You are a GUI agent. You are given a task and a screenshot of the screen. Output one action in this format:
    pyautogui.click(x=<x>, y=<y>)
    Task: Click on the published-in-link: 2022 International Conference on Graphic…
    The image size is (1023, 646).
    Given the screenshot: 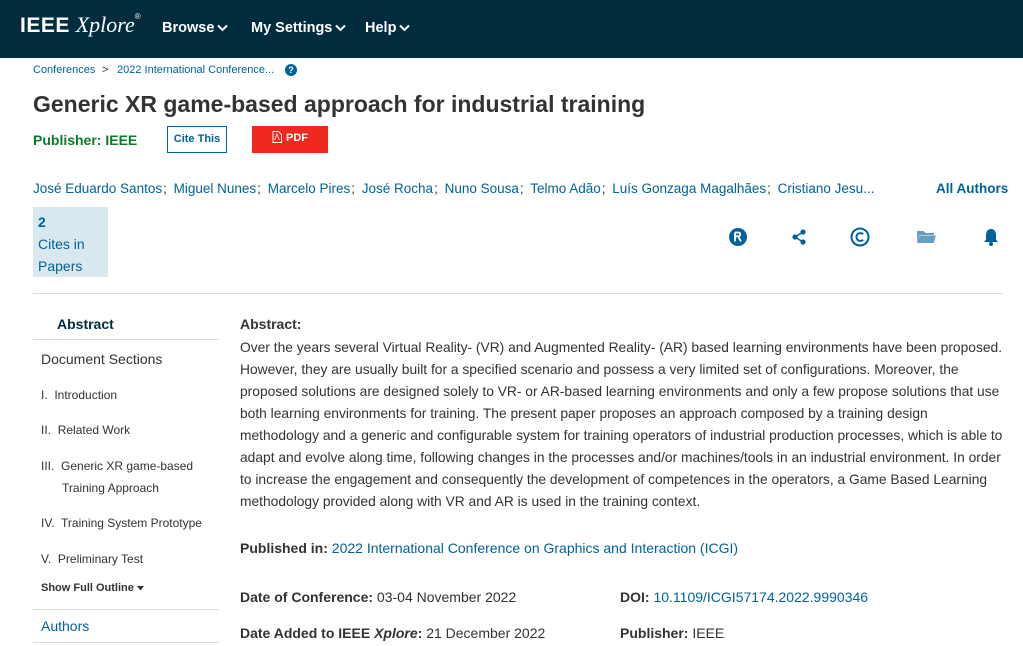 What is the action you would take?
    pyautogui.click(x=535, y=548)
    